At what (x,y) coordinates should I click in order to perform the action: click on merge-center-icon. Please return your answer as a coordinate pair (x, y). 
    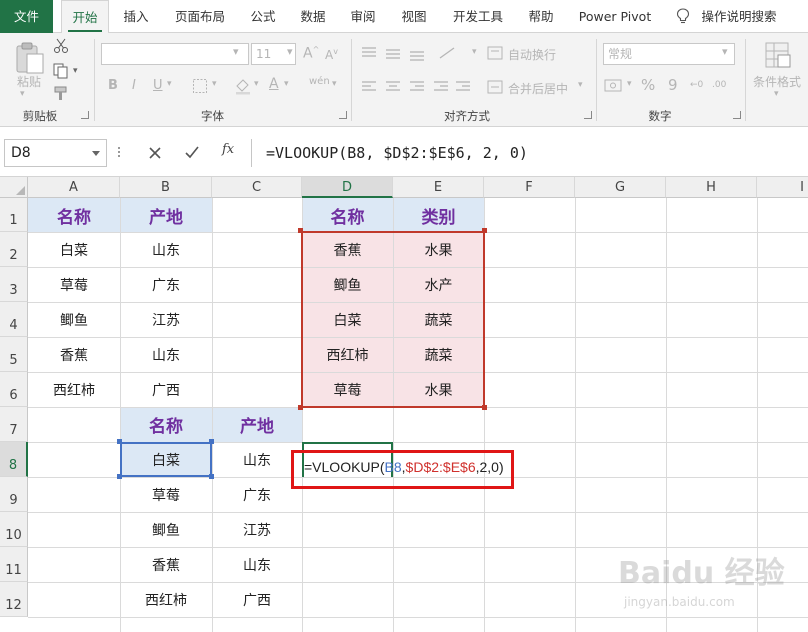
    Looking at the image, I should click on (495, 87).